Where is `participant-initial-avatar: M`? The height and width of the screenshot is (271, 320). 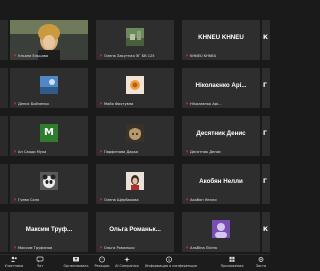 participant-initial-avatar: M is located at coordinates (49, 133).